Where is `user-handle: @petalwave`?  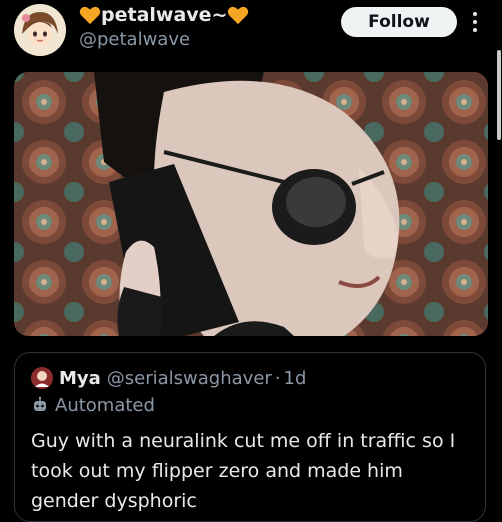 user-handle: @petalwave is located at coordinates (134, 39).